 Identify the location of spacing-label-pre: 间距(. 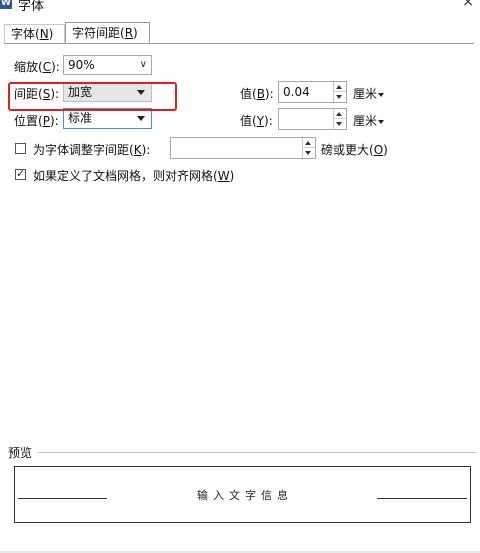
(28, 94).